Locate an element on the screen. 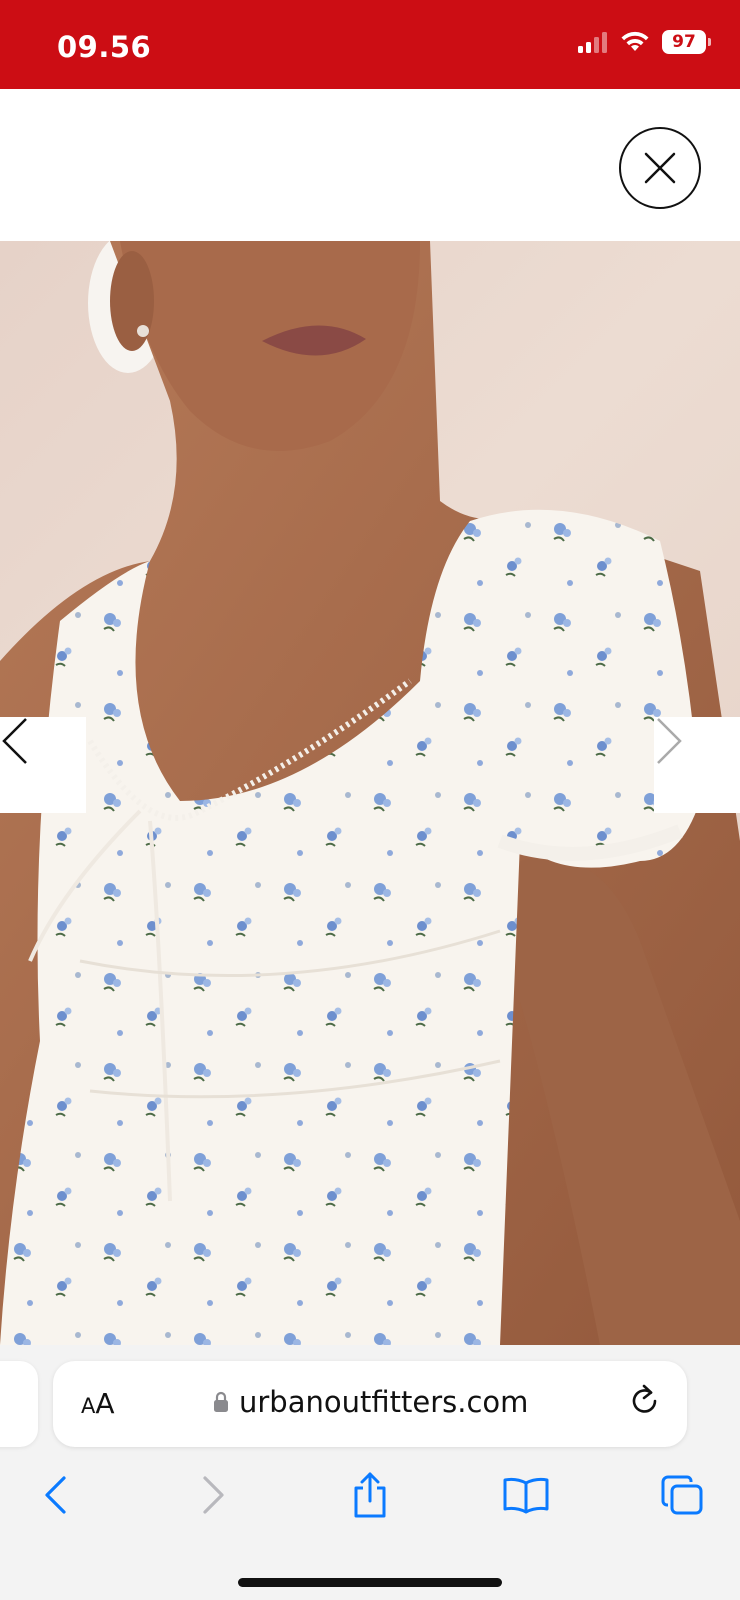 The height and width of the screenshot is (1600, 740). share-button is located at coordinates (370, 1495).